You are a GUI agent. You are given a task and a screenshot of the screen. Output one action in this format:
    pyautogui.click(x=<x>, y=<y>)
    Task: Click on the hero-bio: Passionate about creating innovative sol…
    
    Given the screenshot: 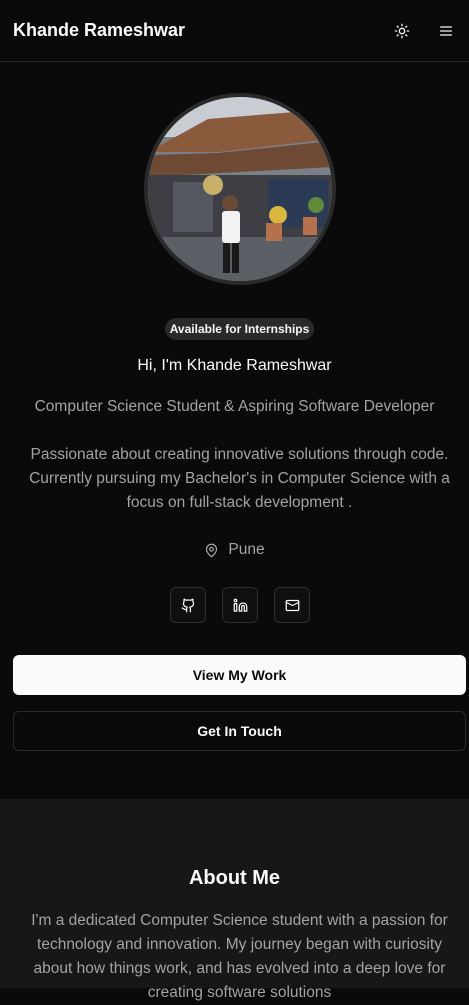 What is the action you would take?
    pyautogui.click(x=239, y=478)
    